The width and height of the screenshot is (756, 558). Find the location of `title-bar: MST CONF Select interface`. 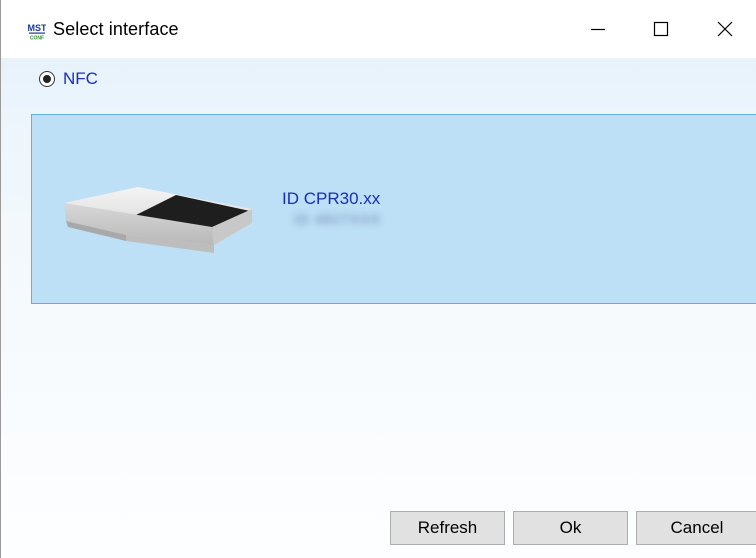

title-bar: MST CONF Select interface is located at coordinates (378, 29).